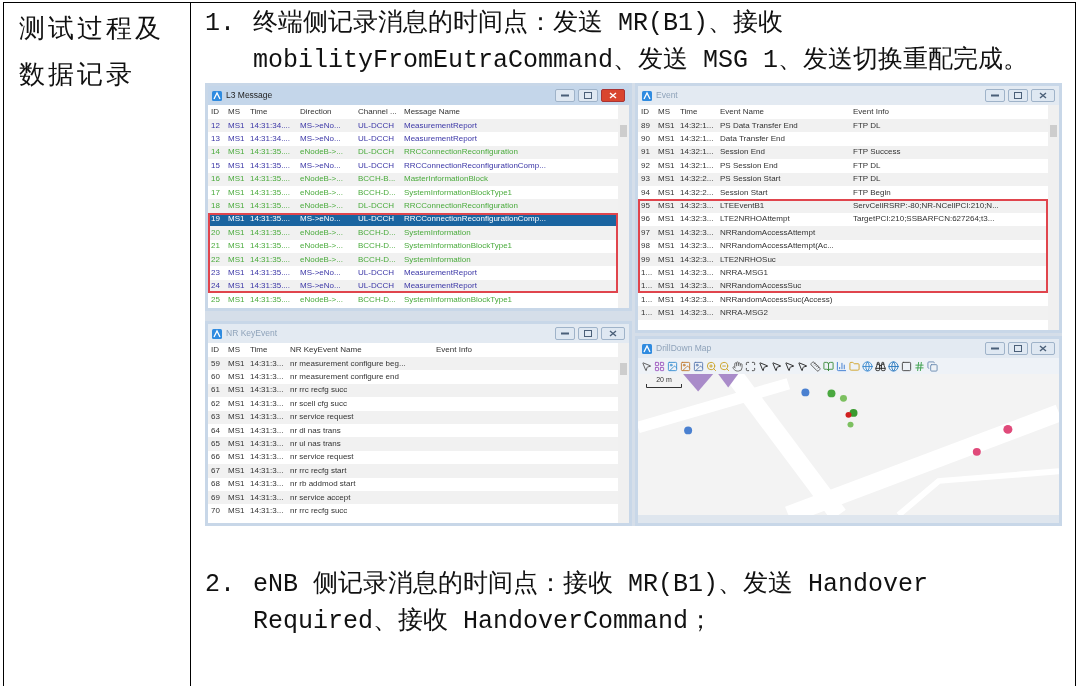 This screenshot has width=1080, height=686. I want to click on globe-icon, so click(893, 366).